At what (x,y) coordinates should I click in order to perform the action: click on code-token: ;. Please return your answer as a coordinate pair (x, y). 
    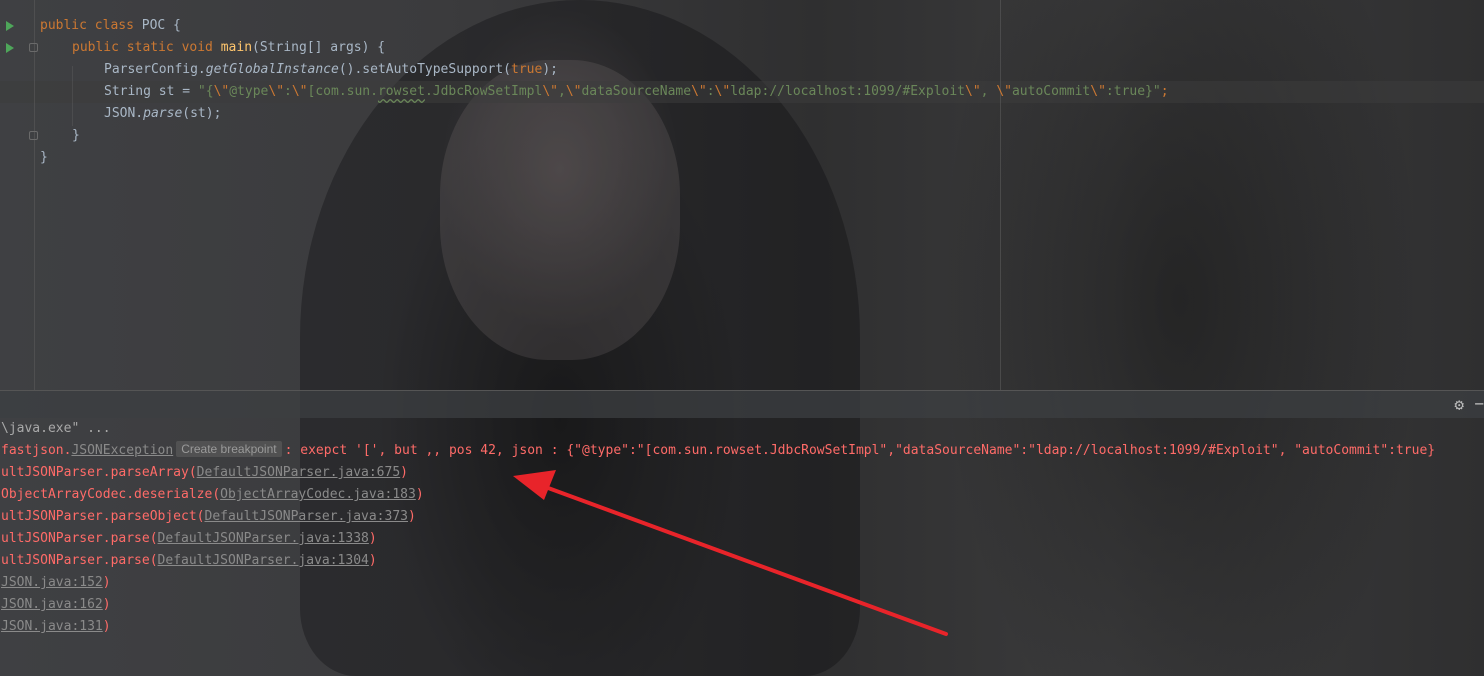
    Looking at the image, I should click on (1164, 91).